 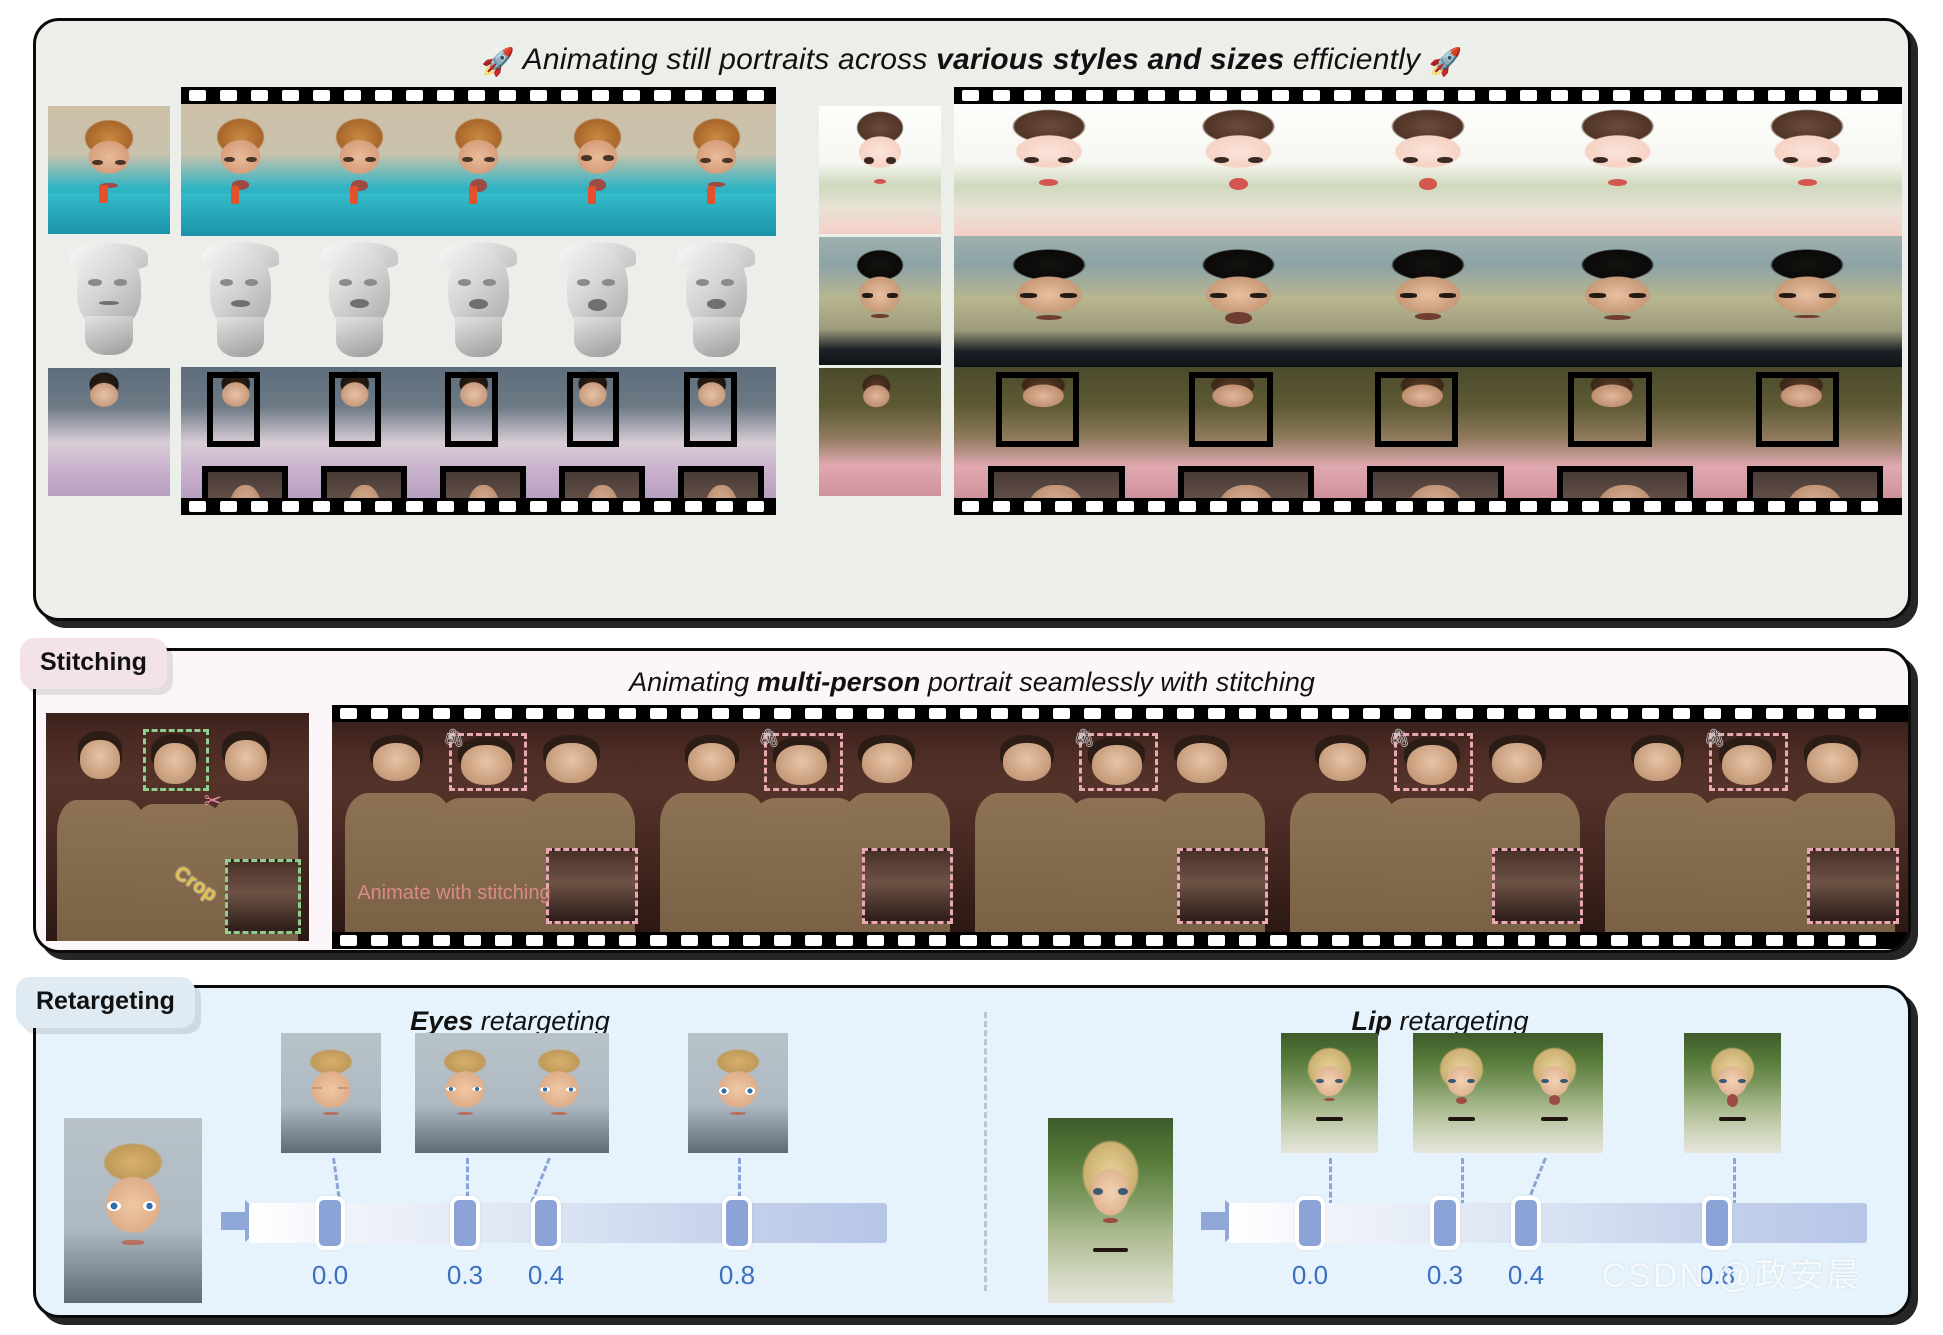 What do you see at coordinates (880, 170) in the screenshot?
I see `source-image-anime` at bounding box center [880, 170].